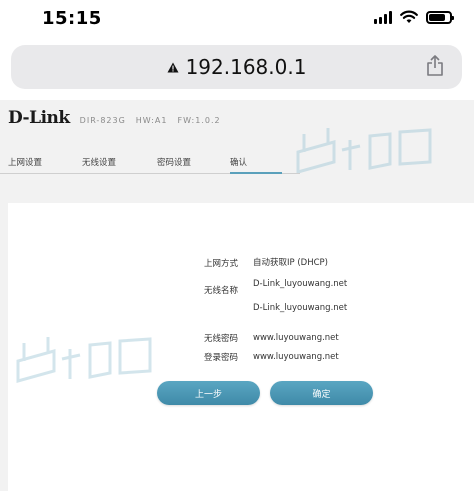 This screenshot has height=491, width=474. Describe the element at coordinates (296, 357) in the screenshot. I see `login-password-value: www.luyouwang.net` at that location.